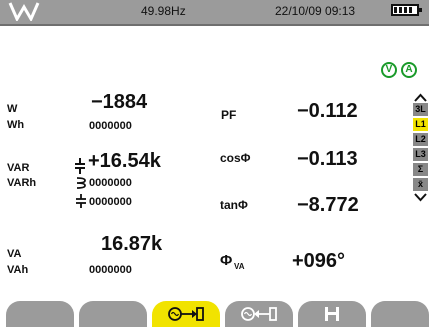 This screenshot has width=429, height=327. What do you see at coordinates (420, 124) in the screenshot?
I see `phase-l1: L1` at bounding box center [420, 124].